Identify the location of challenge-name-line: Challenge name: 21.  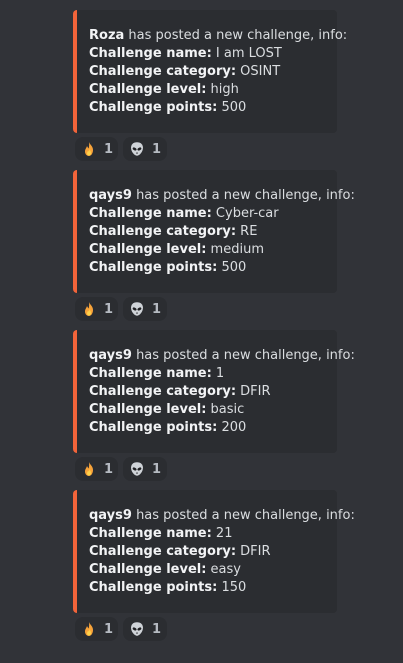
(222, 534).